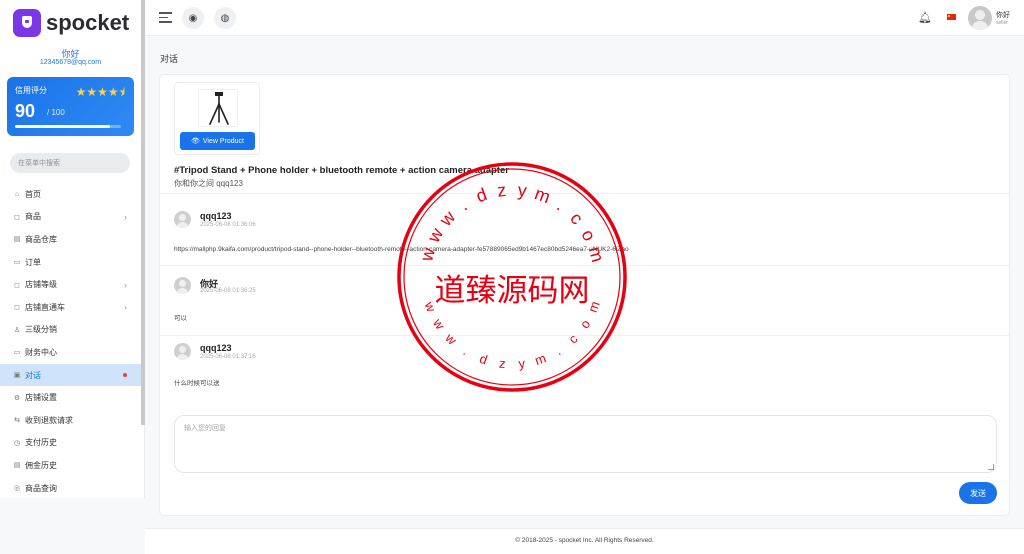  Describe the element at coordinates (17, 263) in the screenshot. I see `order-icon: ▭` at that location.